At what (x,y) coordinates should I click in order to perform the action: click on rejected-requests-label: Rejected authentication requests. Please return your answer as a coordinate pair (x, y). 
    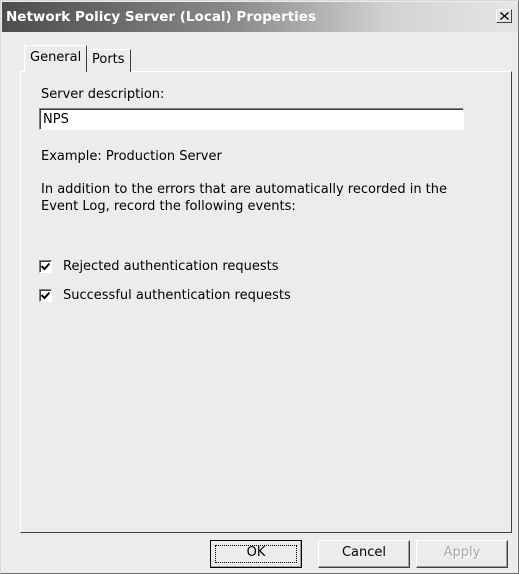
    Looking at the image, I should click on (171, 266).